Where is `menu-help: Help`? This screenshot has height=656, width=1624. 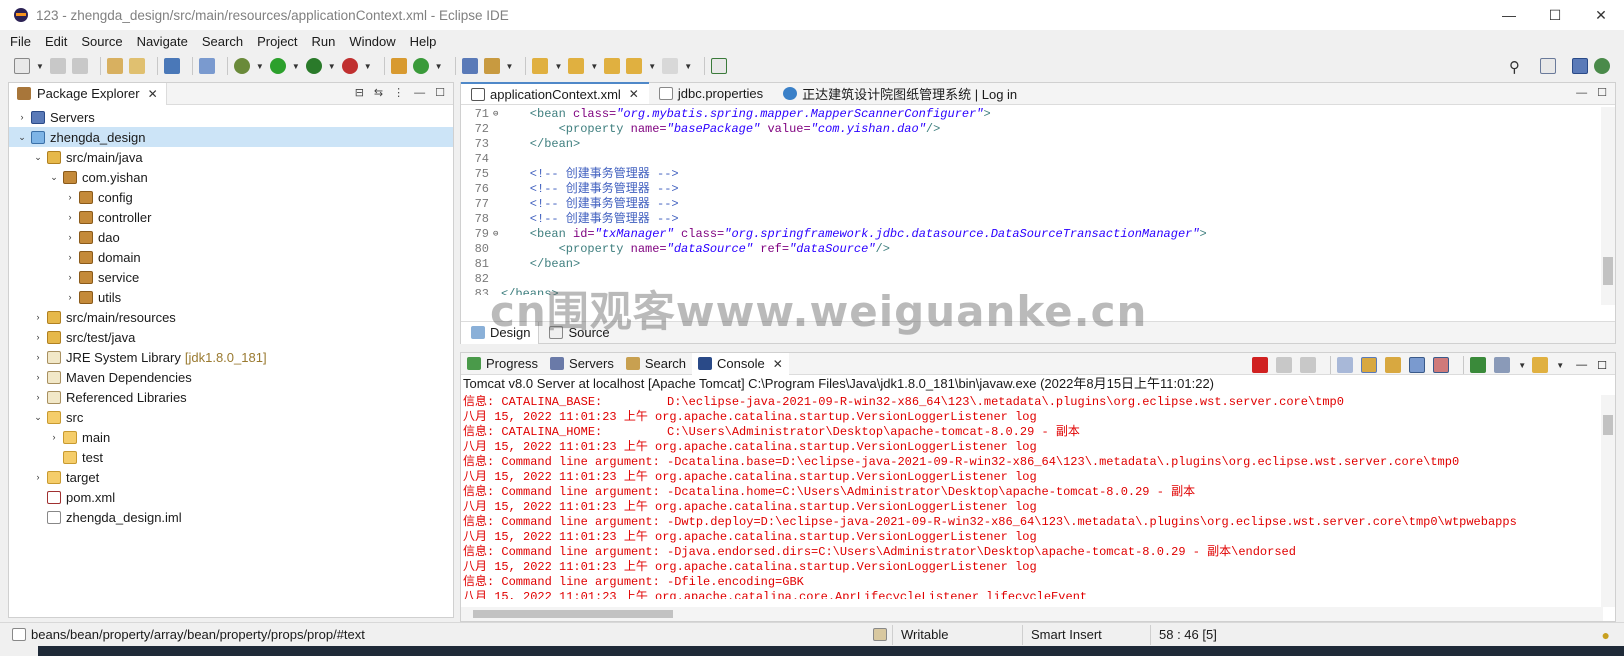 menu-help: Help is located at coordinates (423, 41).